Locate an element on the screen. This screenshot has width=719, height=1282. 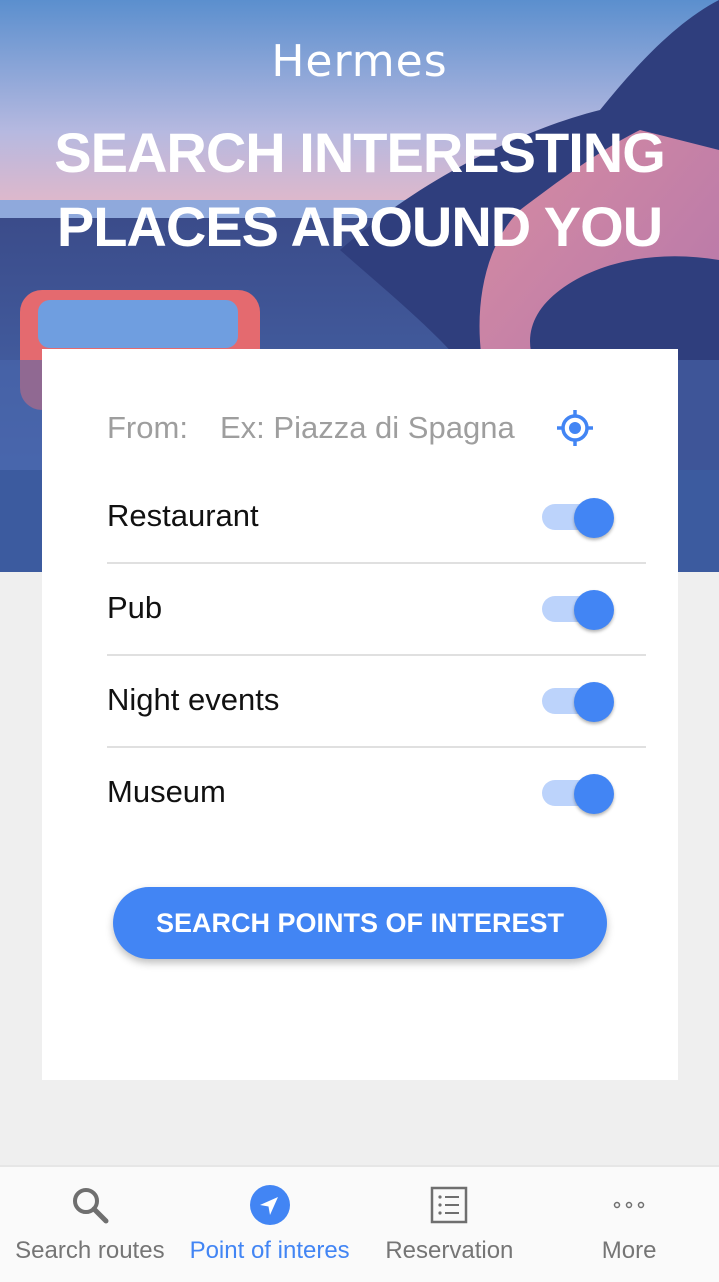
restaurant-toggle is located at coordinates (578, 518).